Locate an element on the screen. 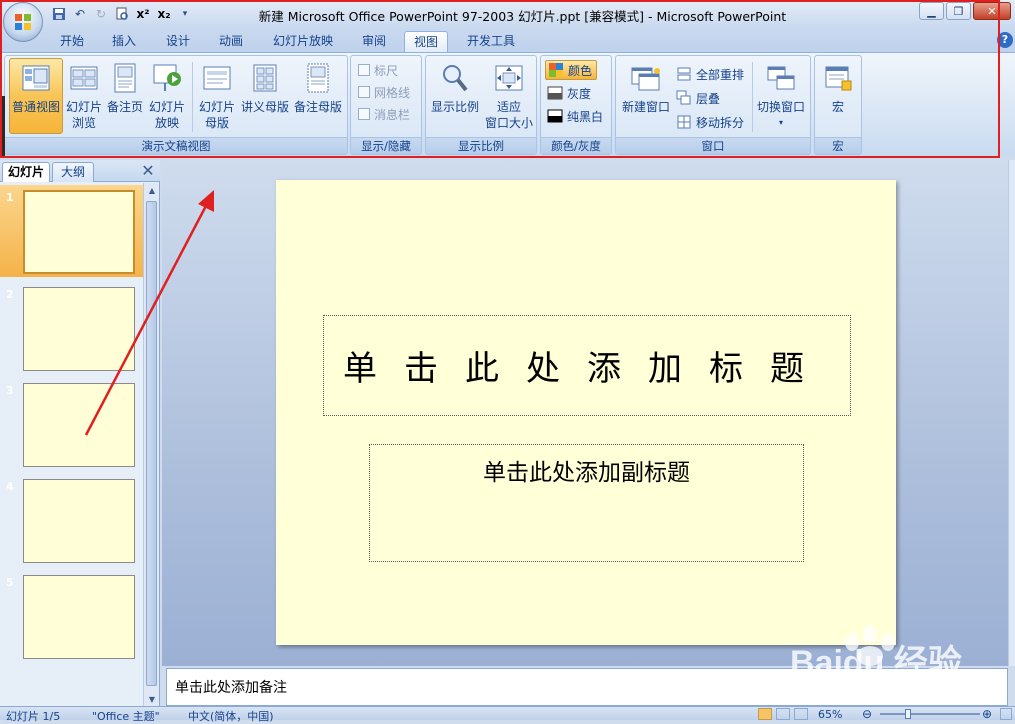 The height and width of the screenshot is (724, 1015). cascade-icon is located at coordinates (683, 97).